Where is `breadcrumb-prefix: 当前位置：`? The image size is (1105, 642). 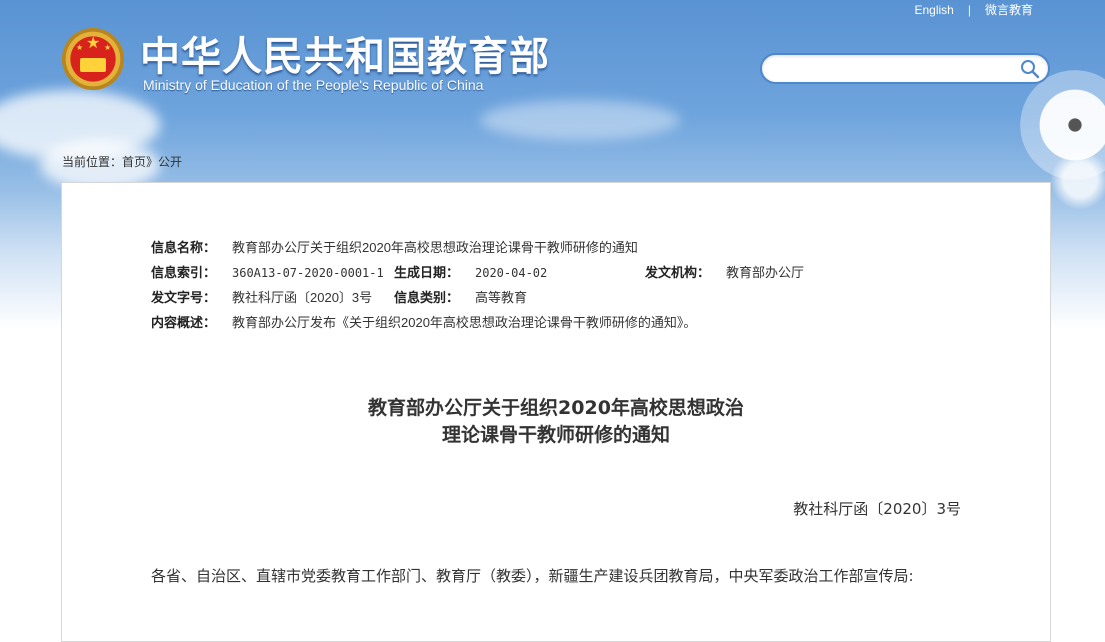 breadcrumb-prefix: 当前位置： is located at coordinates (92, 162).